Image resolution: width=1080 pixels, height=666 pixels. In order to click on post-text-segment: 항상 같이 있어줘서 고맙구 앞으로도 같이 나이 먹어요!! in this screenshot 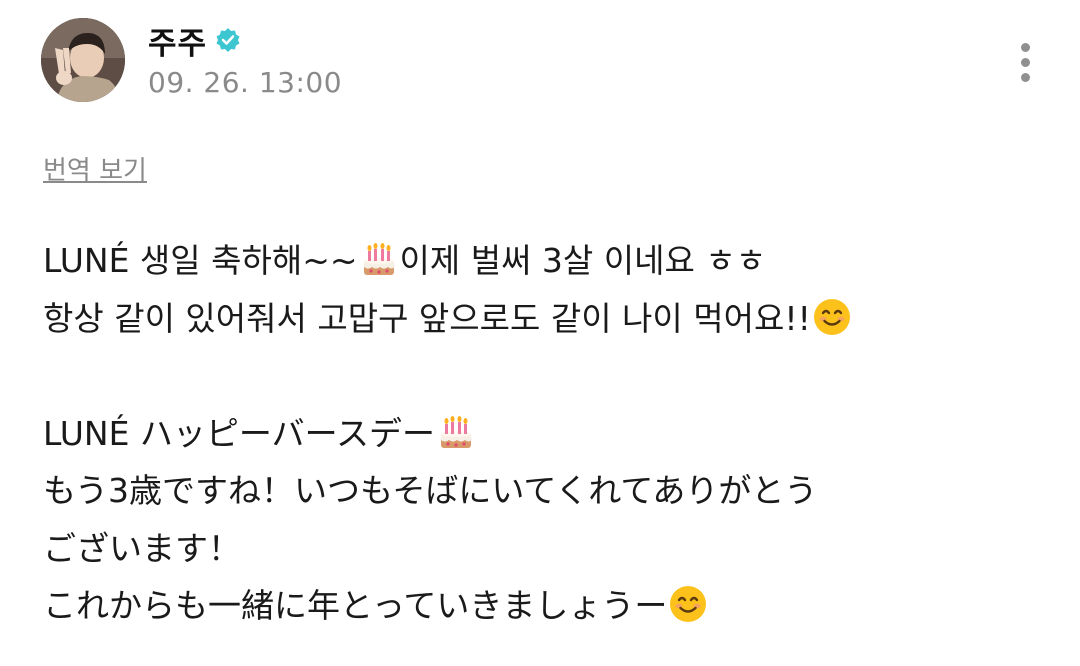, I will do `click(427, 318)`.